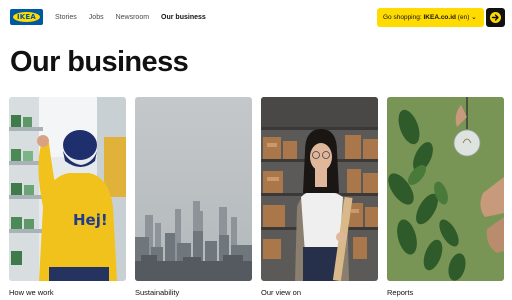 The image size is (512, 300). I want to click on card-label: Reports, so click(400, 293).